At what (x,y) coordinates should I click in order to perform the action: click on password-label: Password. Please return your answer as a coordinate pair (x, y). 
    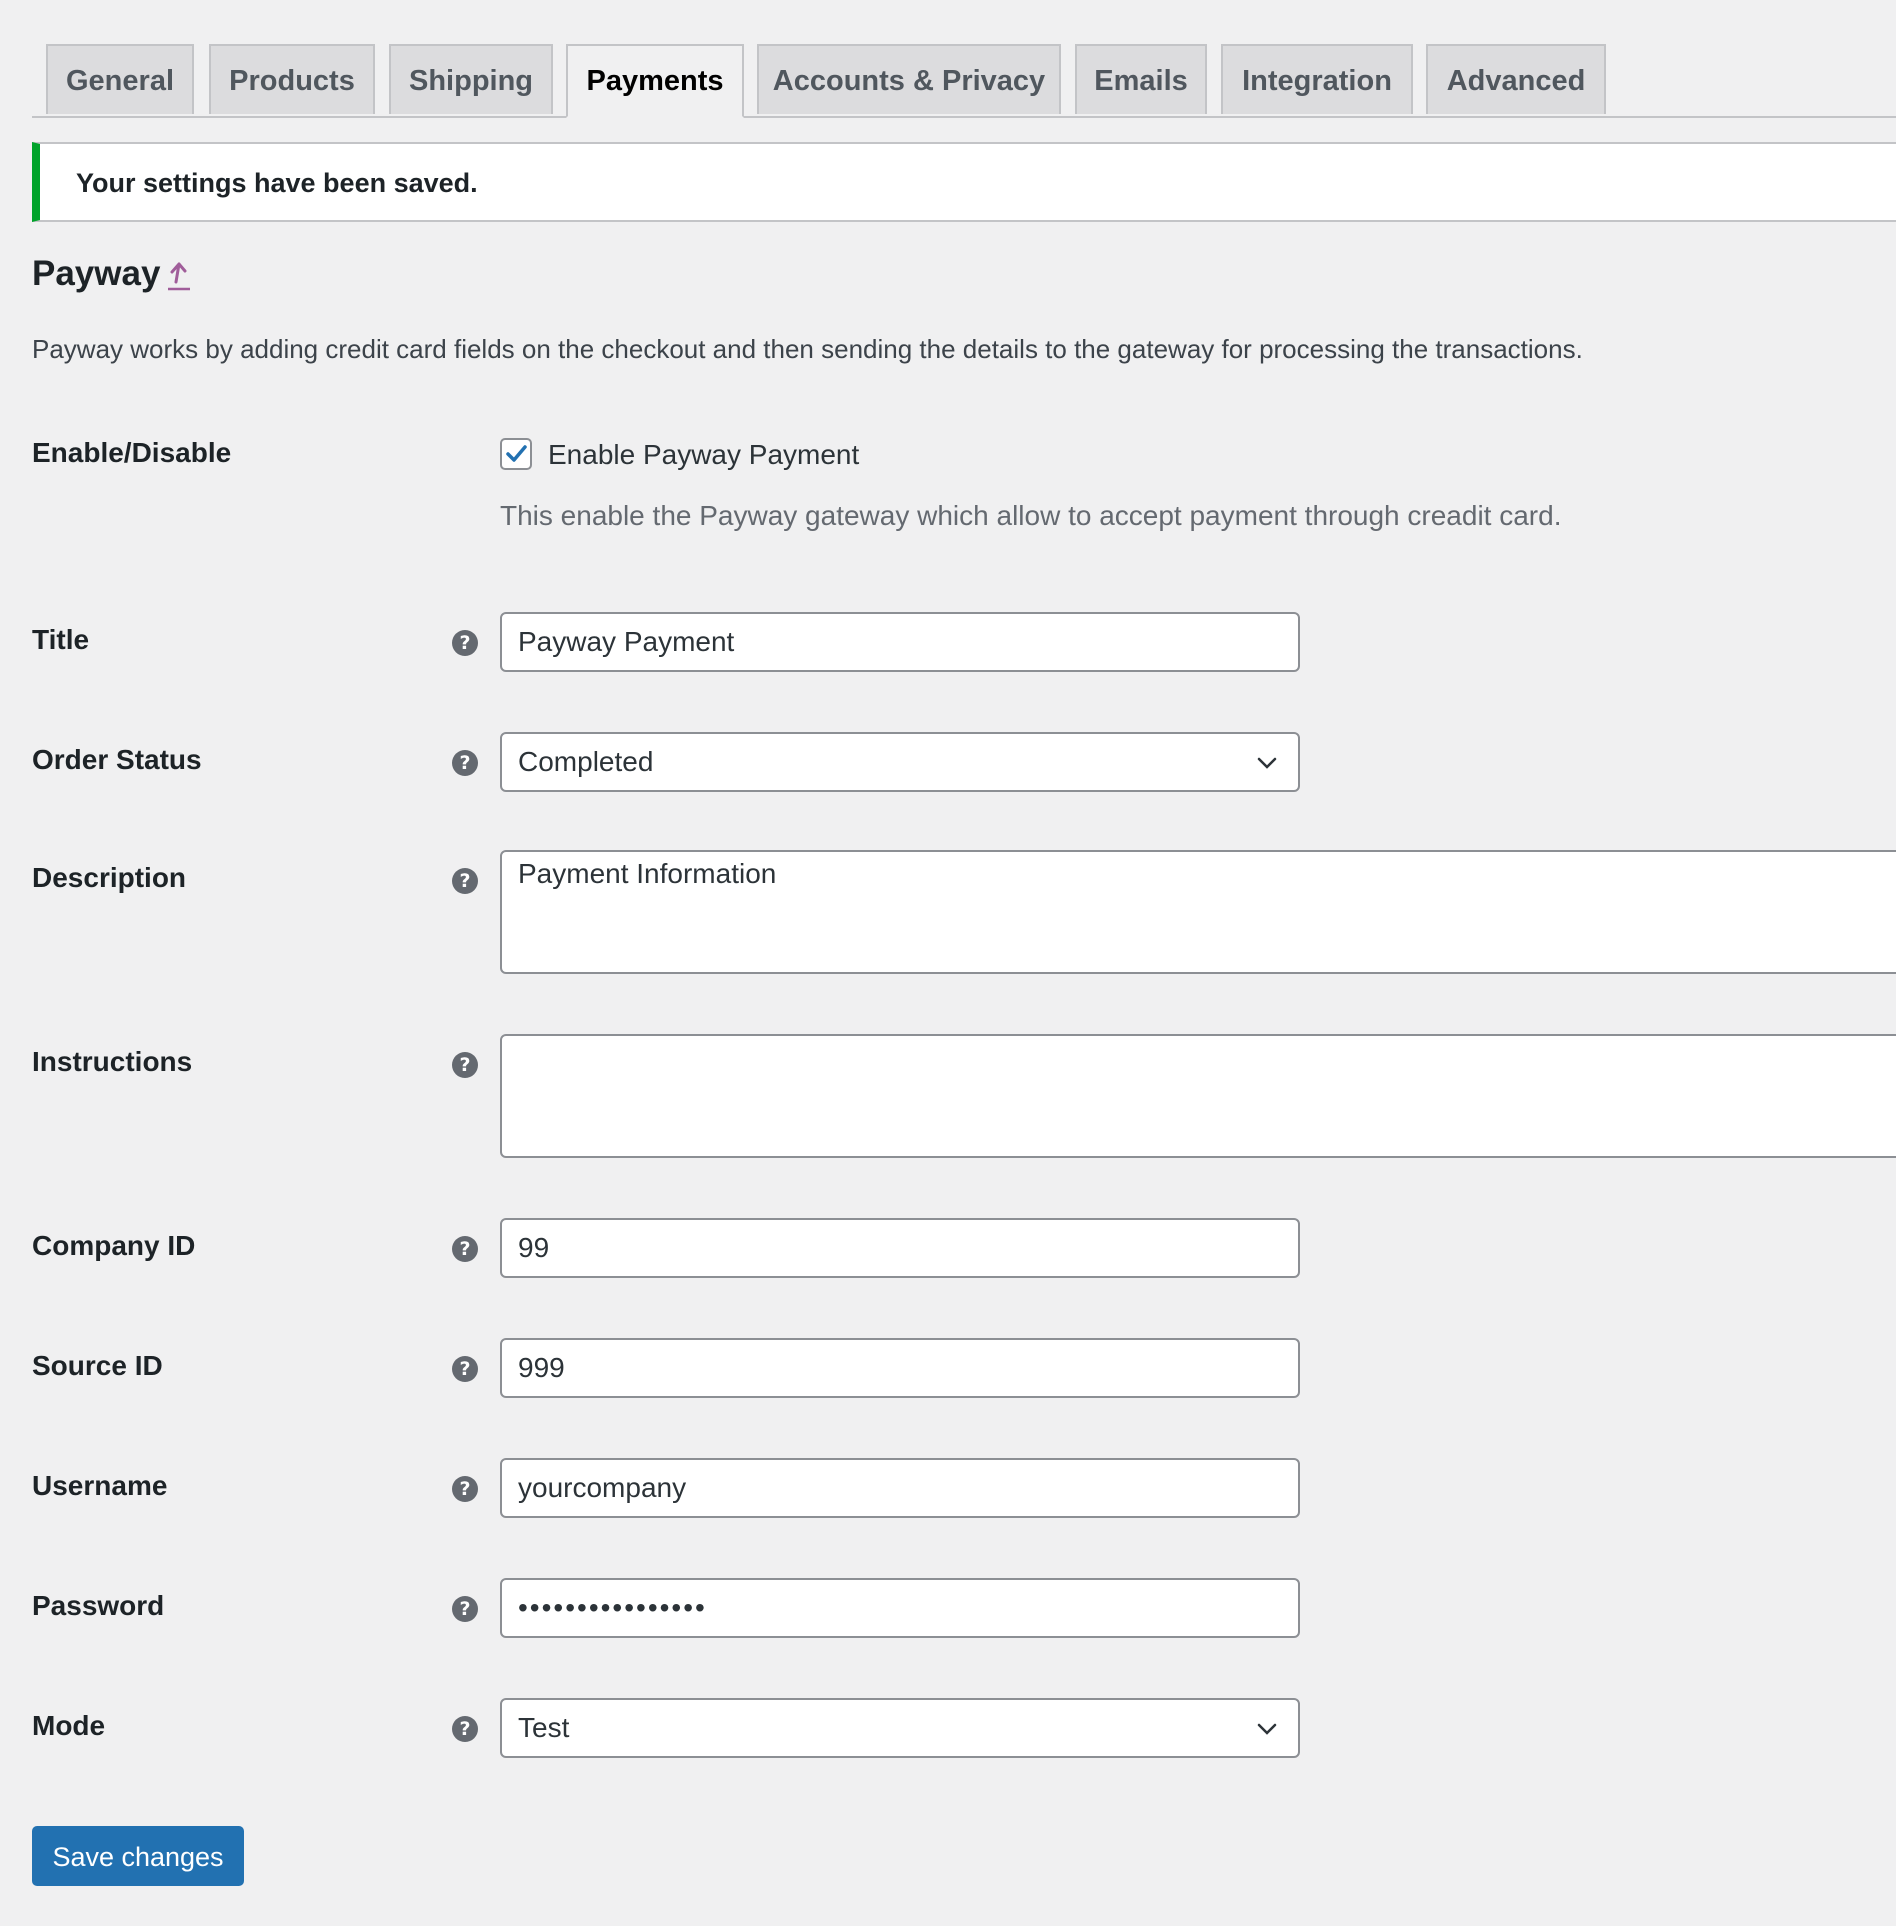
    Looking at the image, I should click on (98, 1605).